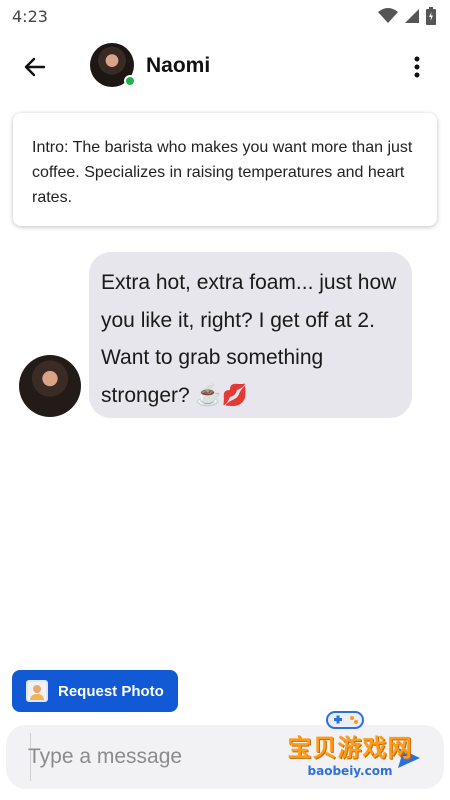 The width and height of the screenshot is (450, 800). I want to click on message-avatar, so click(50, 386).